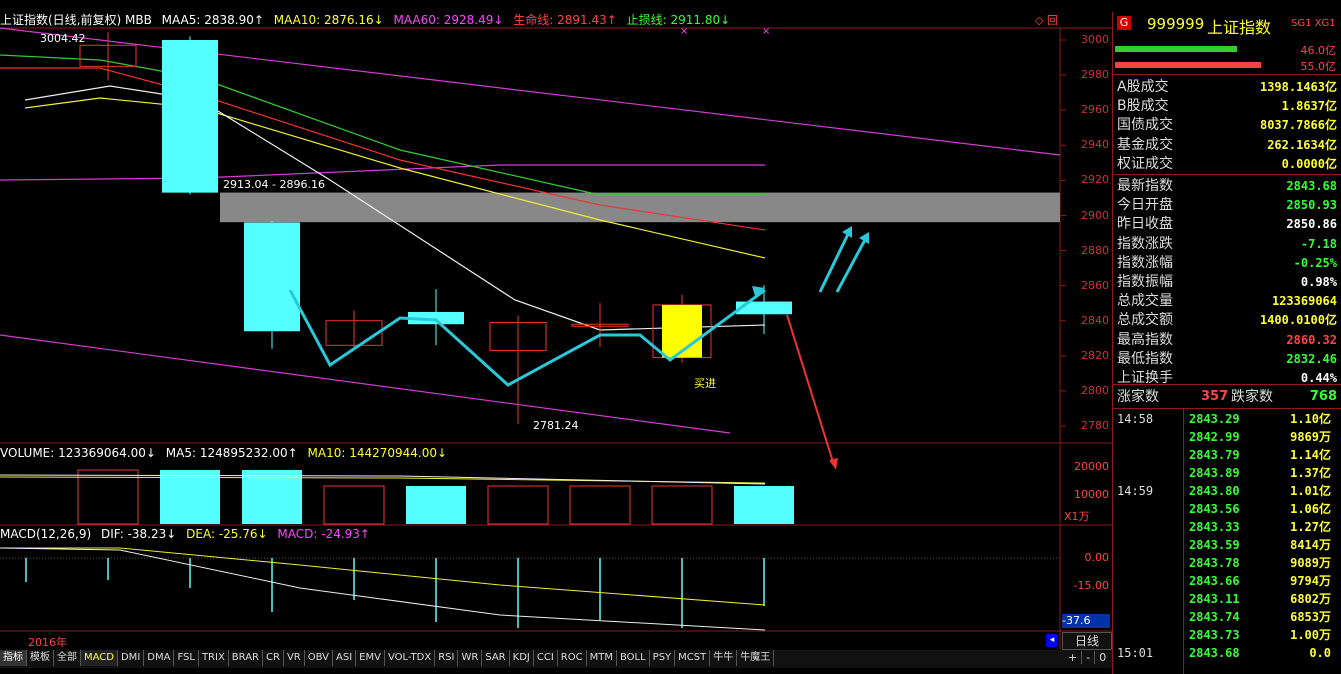 Image resolution: width=1341 pixels, height=674 pixels. I want to click on divider, so click(1227, 74).